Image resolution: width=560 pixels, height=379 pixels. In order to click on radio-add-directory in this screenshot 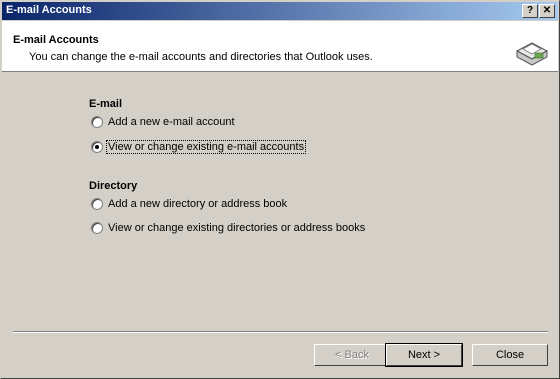, I will do `click(97, 204)`.